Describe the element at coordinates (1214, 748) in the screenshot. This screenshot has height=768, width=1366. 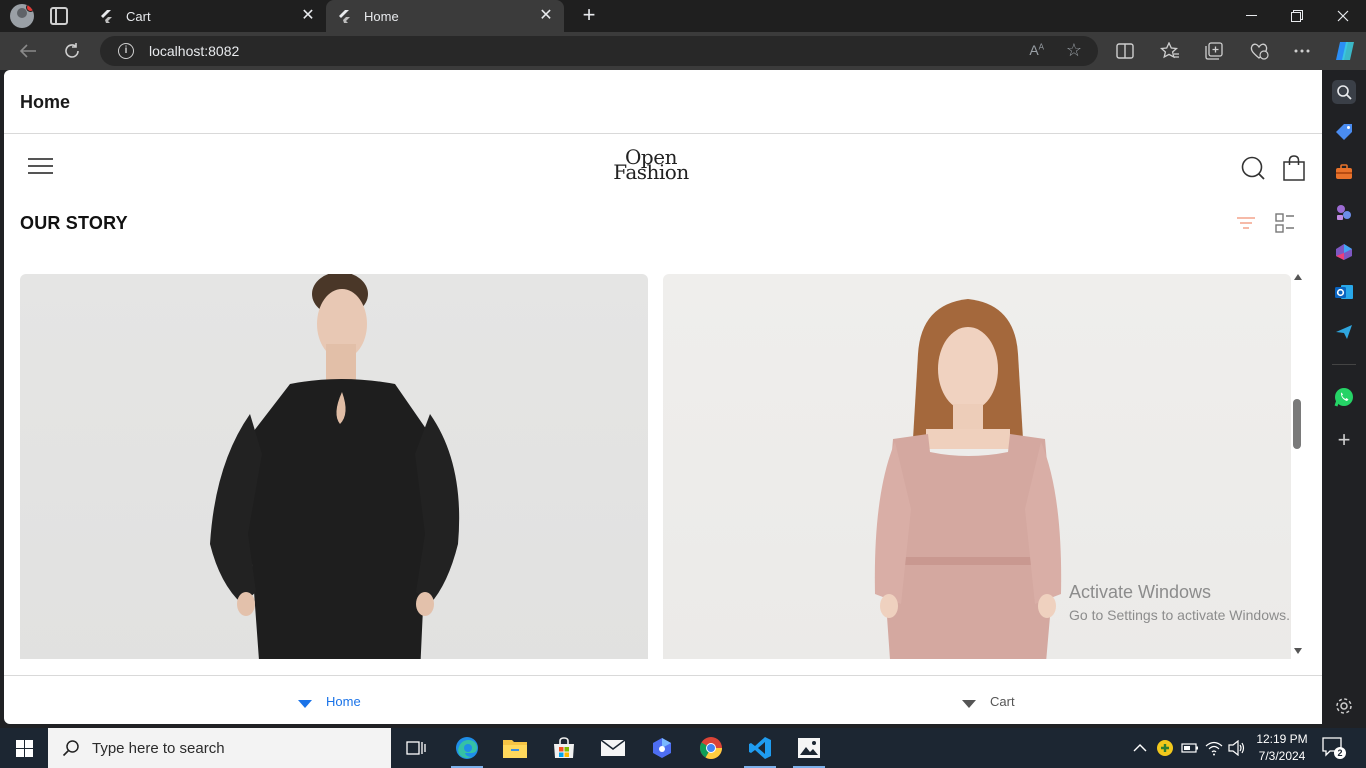
I see `wifi-icon` at that location.